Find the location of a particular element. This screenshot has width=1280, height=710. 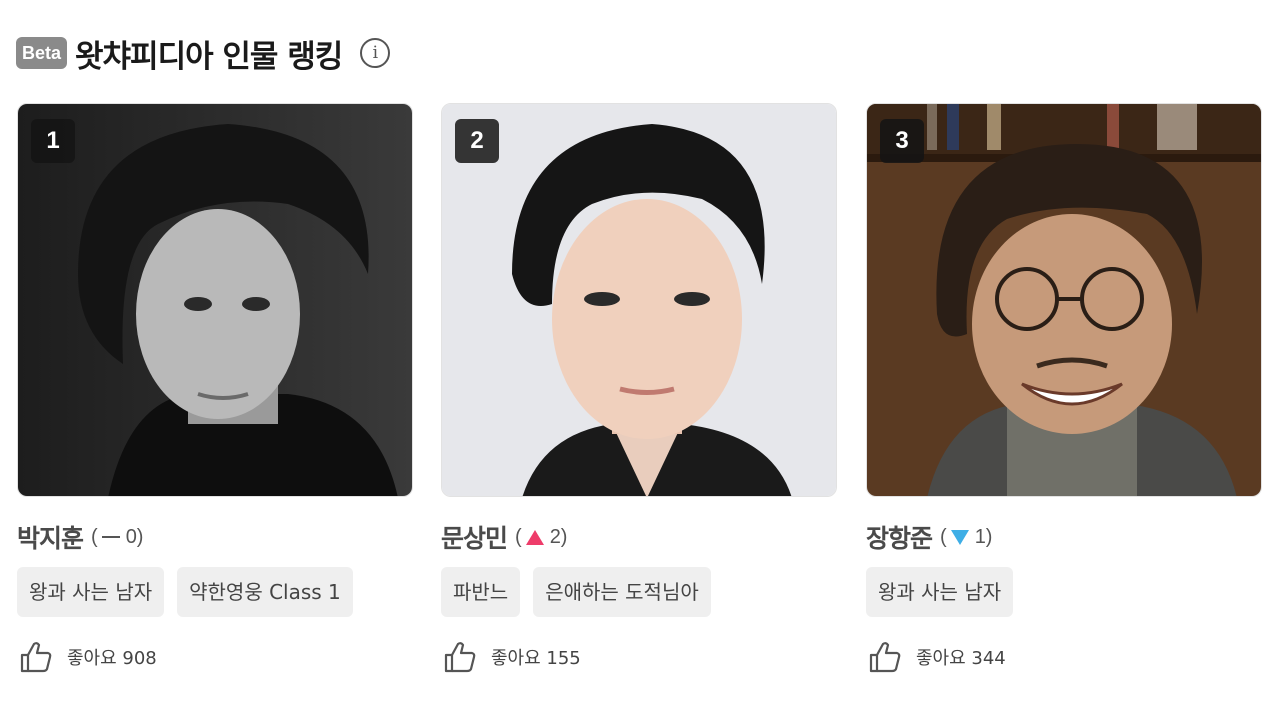

rank-change-value: 0) is located at coordinates (134, 536).